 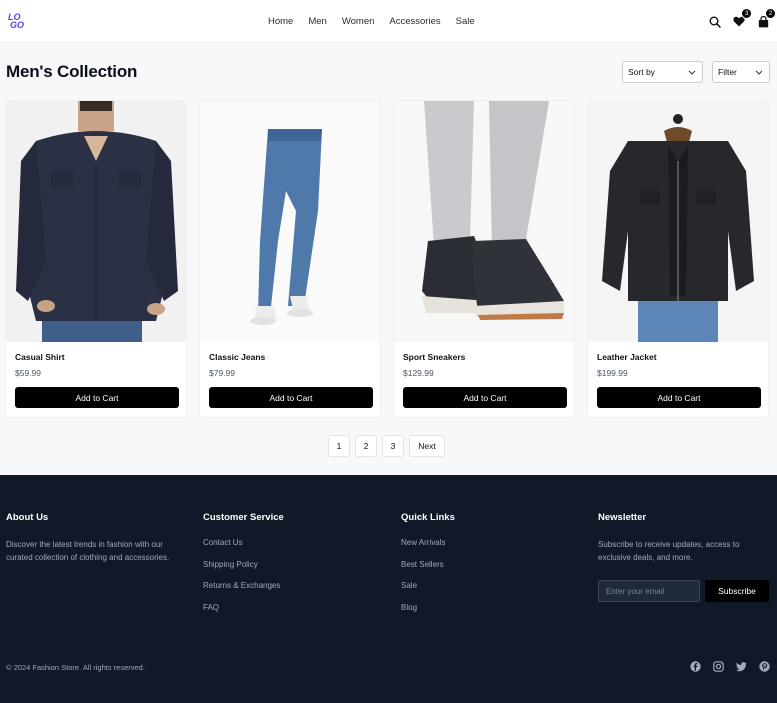 I want to click on header-actions: 3 2, so click(x=742, y=21).